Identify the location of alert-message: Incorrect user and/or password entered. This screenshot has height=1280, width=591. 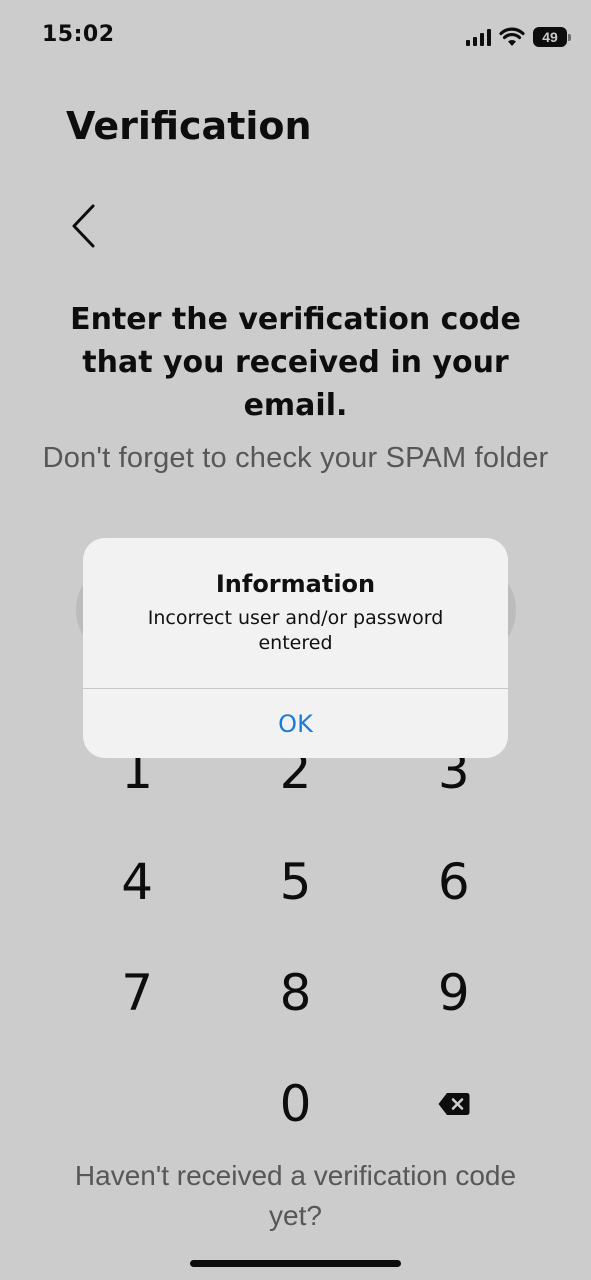
(295, 630).